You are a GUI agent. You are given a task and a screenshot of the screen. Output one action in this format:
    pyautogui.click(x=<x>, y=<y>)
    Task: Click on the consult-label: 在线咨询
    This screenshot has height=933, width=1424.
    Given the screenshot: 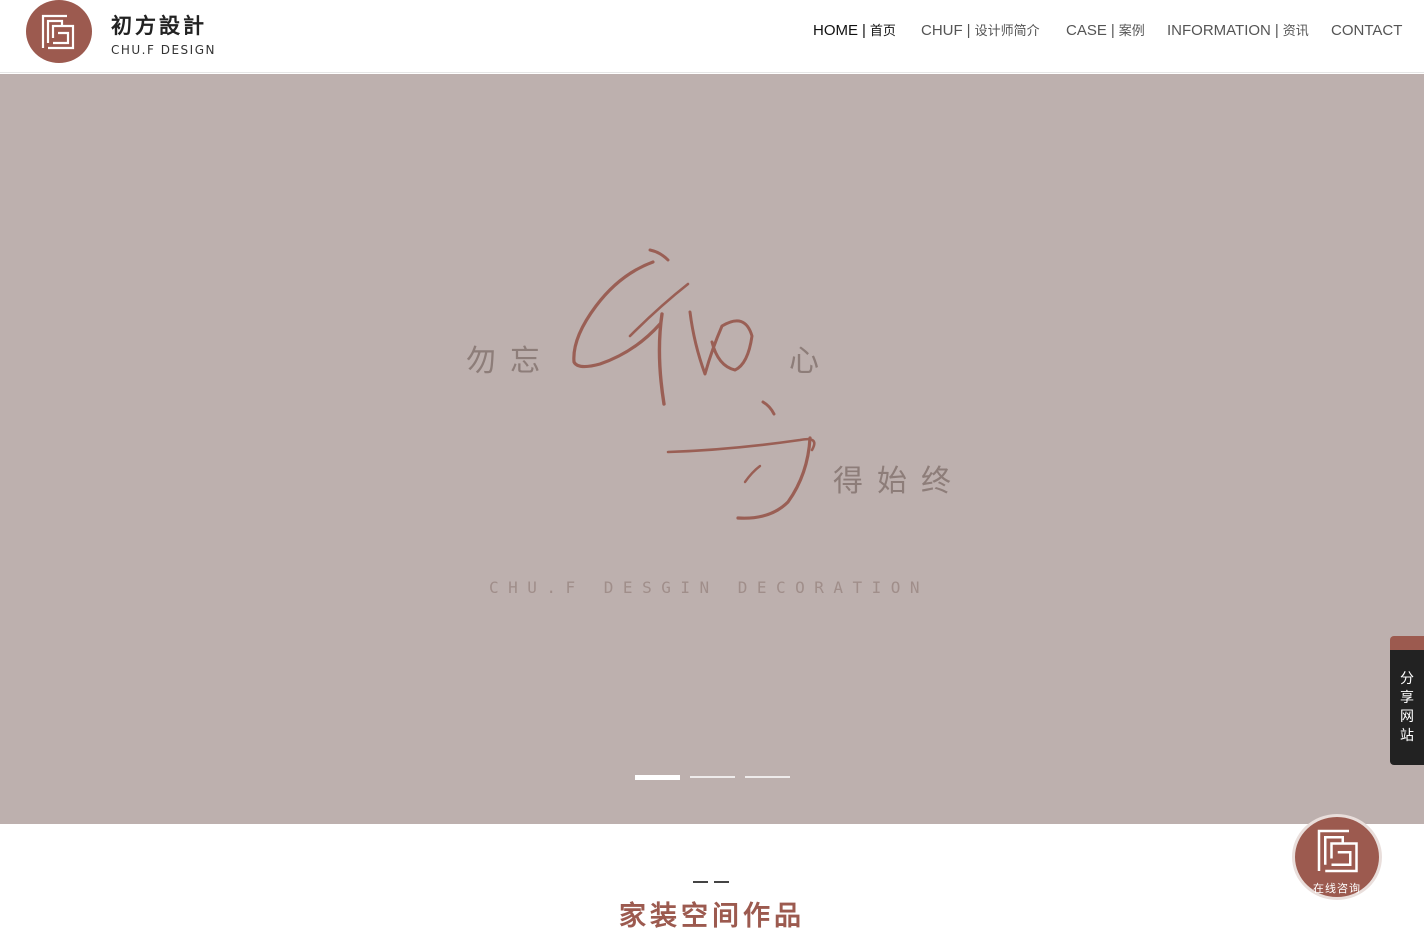 What is the action you would take?
    pyautogui.click(x=1337, y=888)
    